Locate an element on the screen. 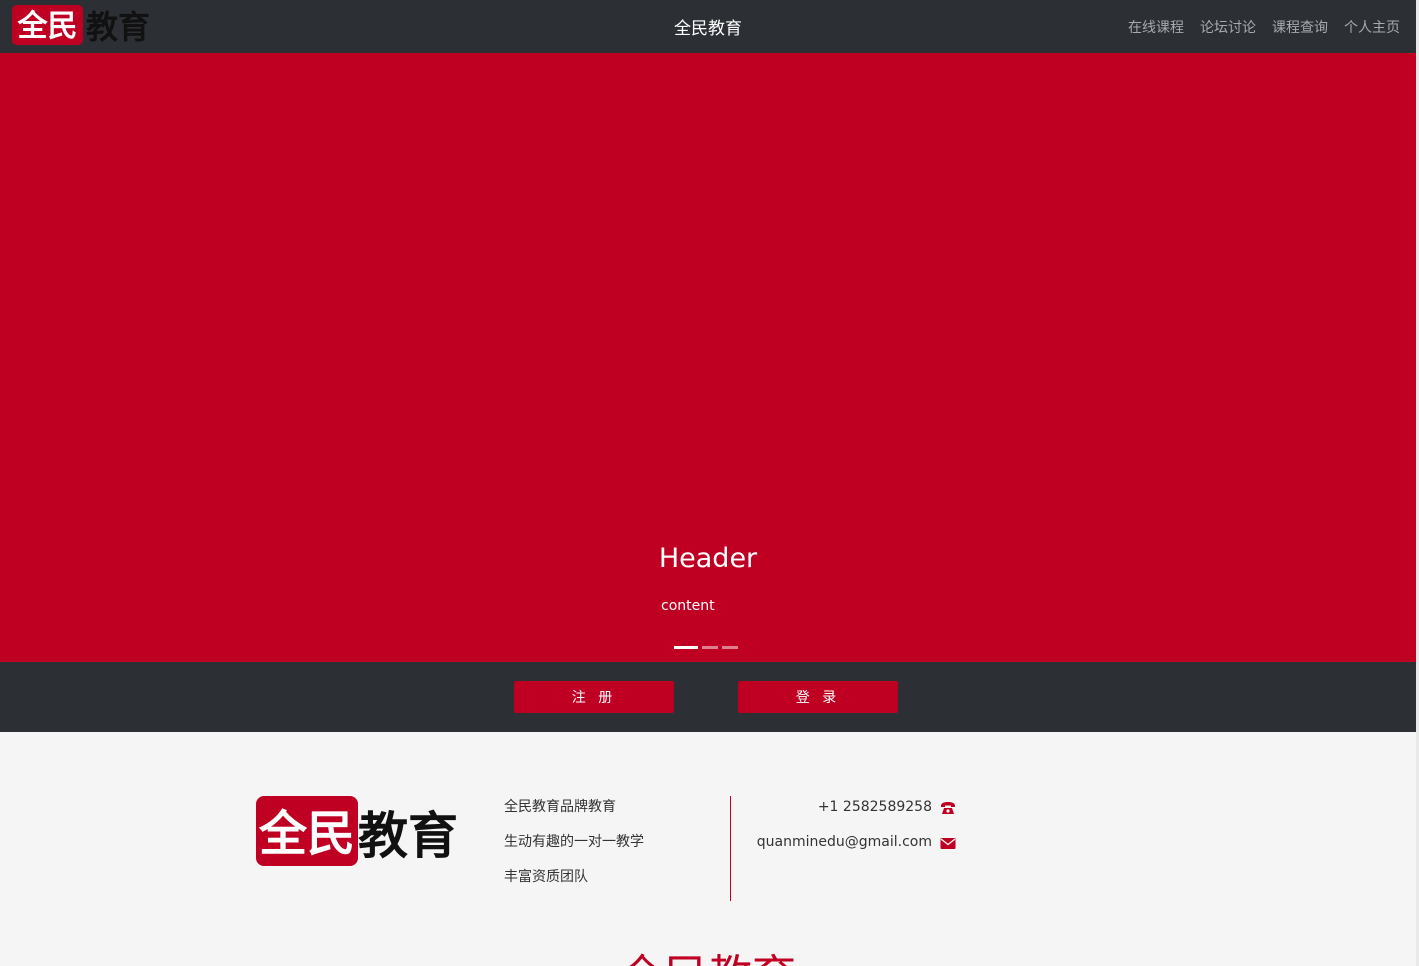 This screenshot has width=1419, height=966. phone-number: +1 2582589258 is located at coordinates (875, 807).